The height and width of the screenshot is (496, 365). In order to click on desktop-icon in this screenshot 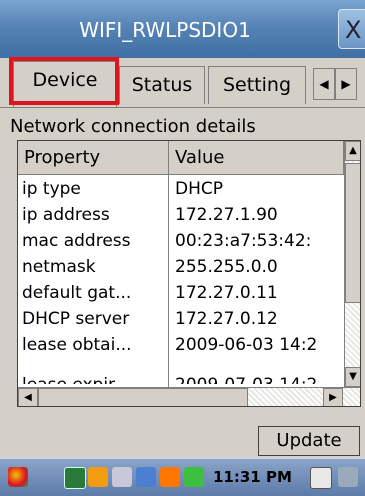, I will do `click(348, 477)`.